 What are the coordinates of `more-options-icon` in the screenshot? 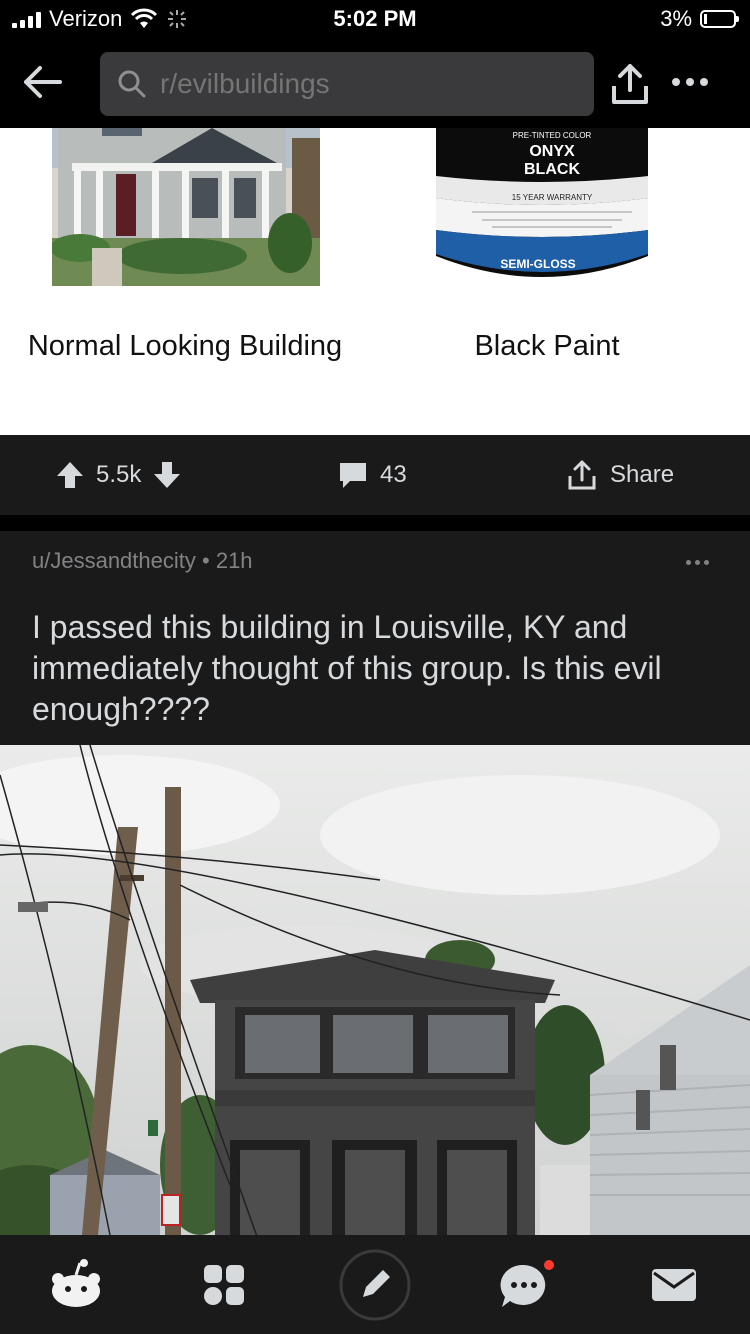 It's located at (694, 82).